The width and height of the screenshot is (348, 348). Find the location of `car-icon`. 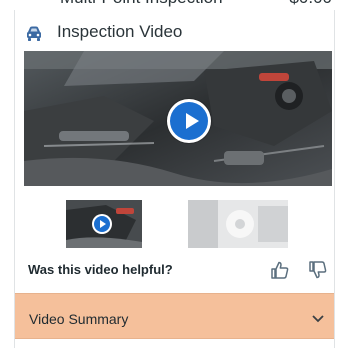

car-icon is located at coordinates (34, 33).